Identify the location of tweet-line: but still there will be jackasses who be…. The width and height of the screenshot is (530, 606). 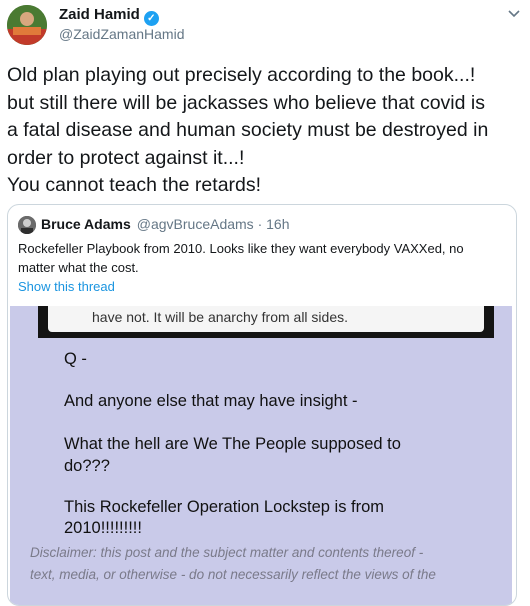
(246, 102).